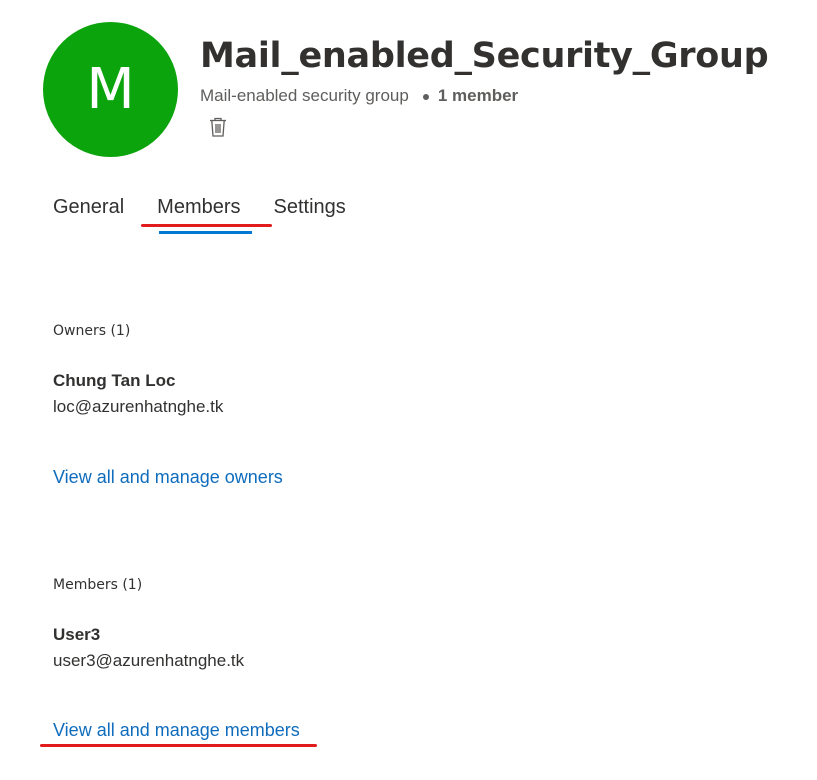 This screenshot has width=817, height=780. What do you see at coordinates (425, 97) in the screenshot?
I see `separator-dot` at bounding box center [425, 97].